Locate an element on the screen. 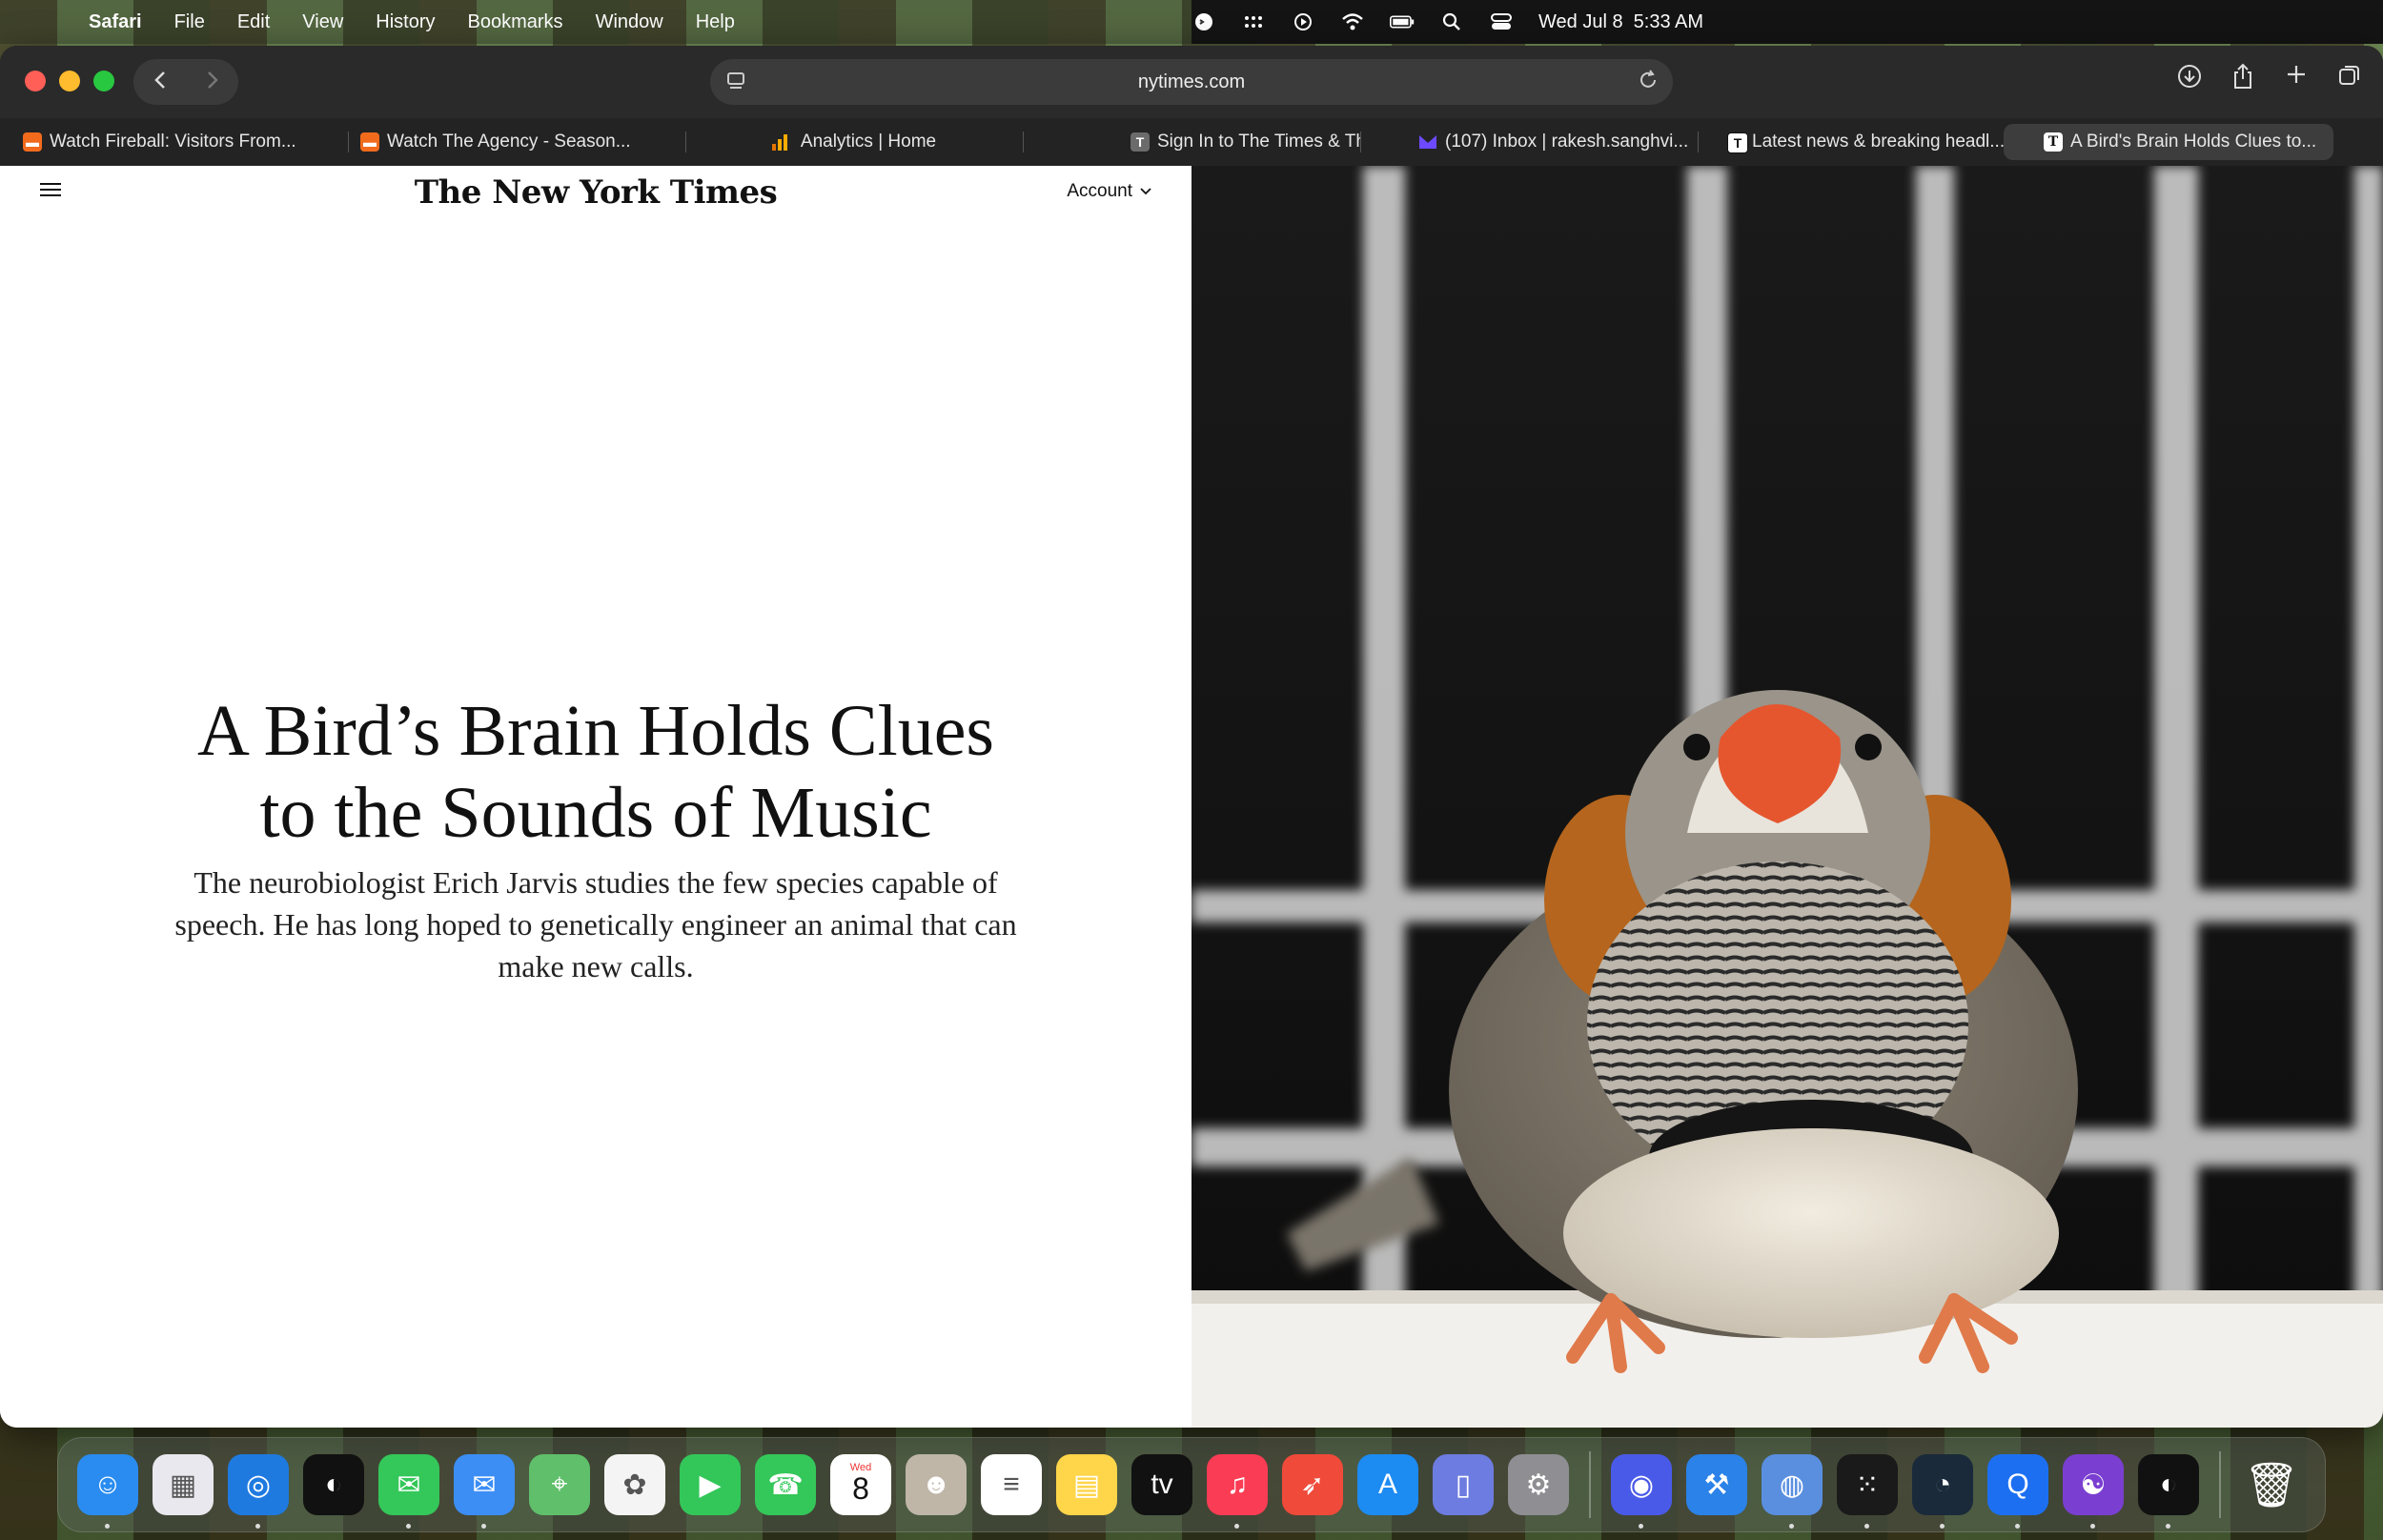 The width and height of the screenshot is (2383, 1540). dock: ☺ ▦ ◎ ◐ ✉ ✉ ⌖ ✿ ▶ ☎ Wed 8 ☻ ≡ ▤ tv ♫ ➶ A ▯ ⚙ ◉ ⚒ ◍ ⁙ ◔ Q ☯ ◐ 🗑 is located at coordinates (1191, 1484).